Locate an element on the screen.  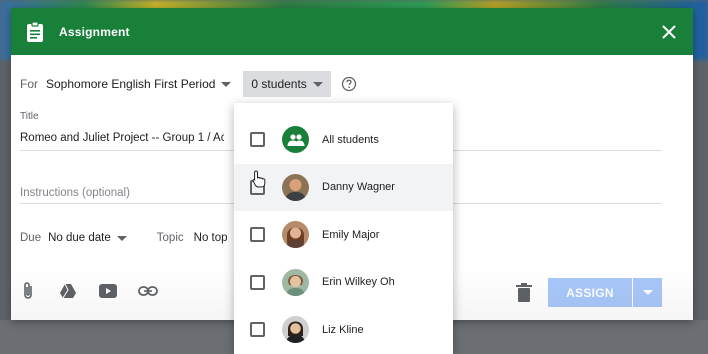
dialog-header: Assignment is located at coordinates (352, 31).